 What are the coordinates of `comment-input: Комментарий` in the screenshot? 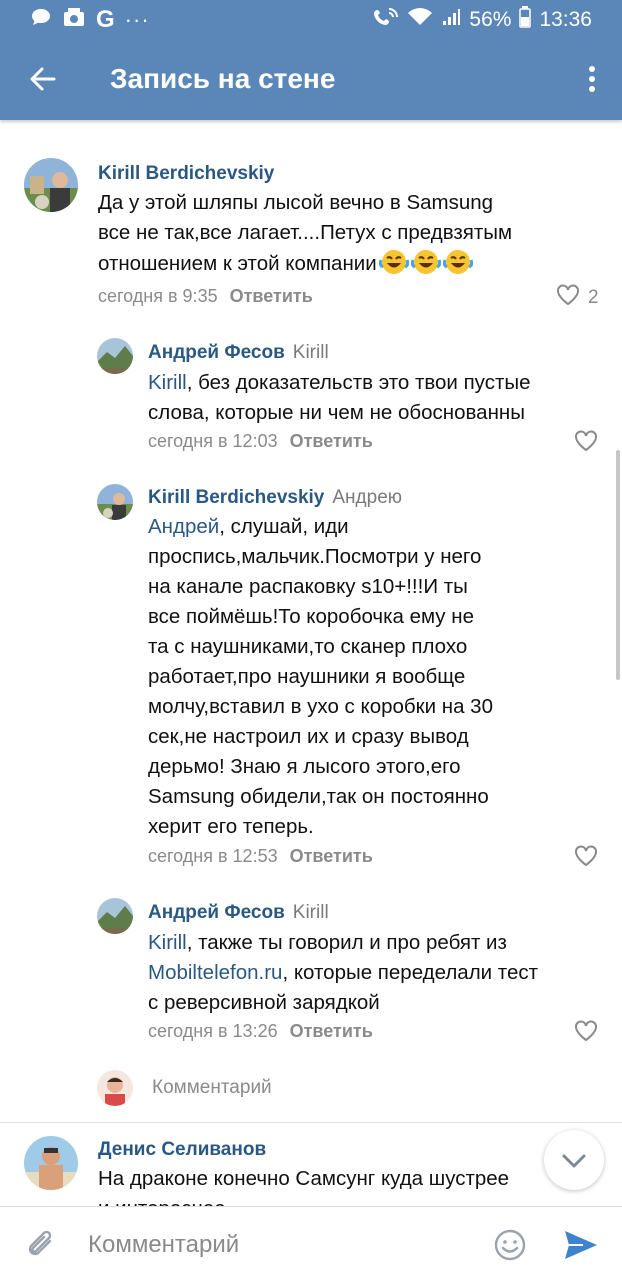 It's located at (163, 1245).